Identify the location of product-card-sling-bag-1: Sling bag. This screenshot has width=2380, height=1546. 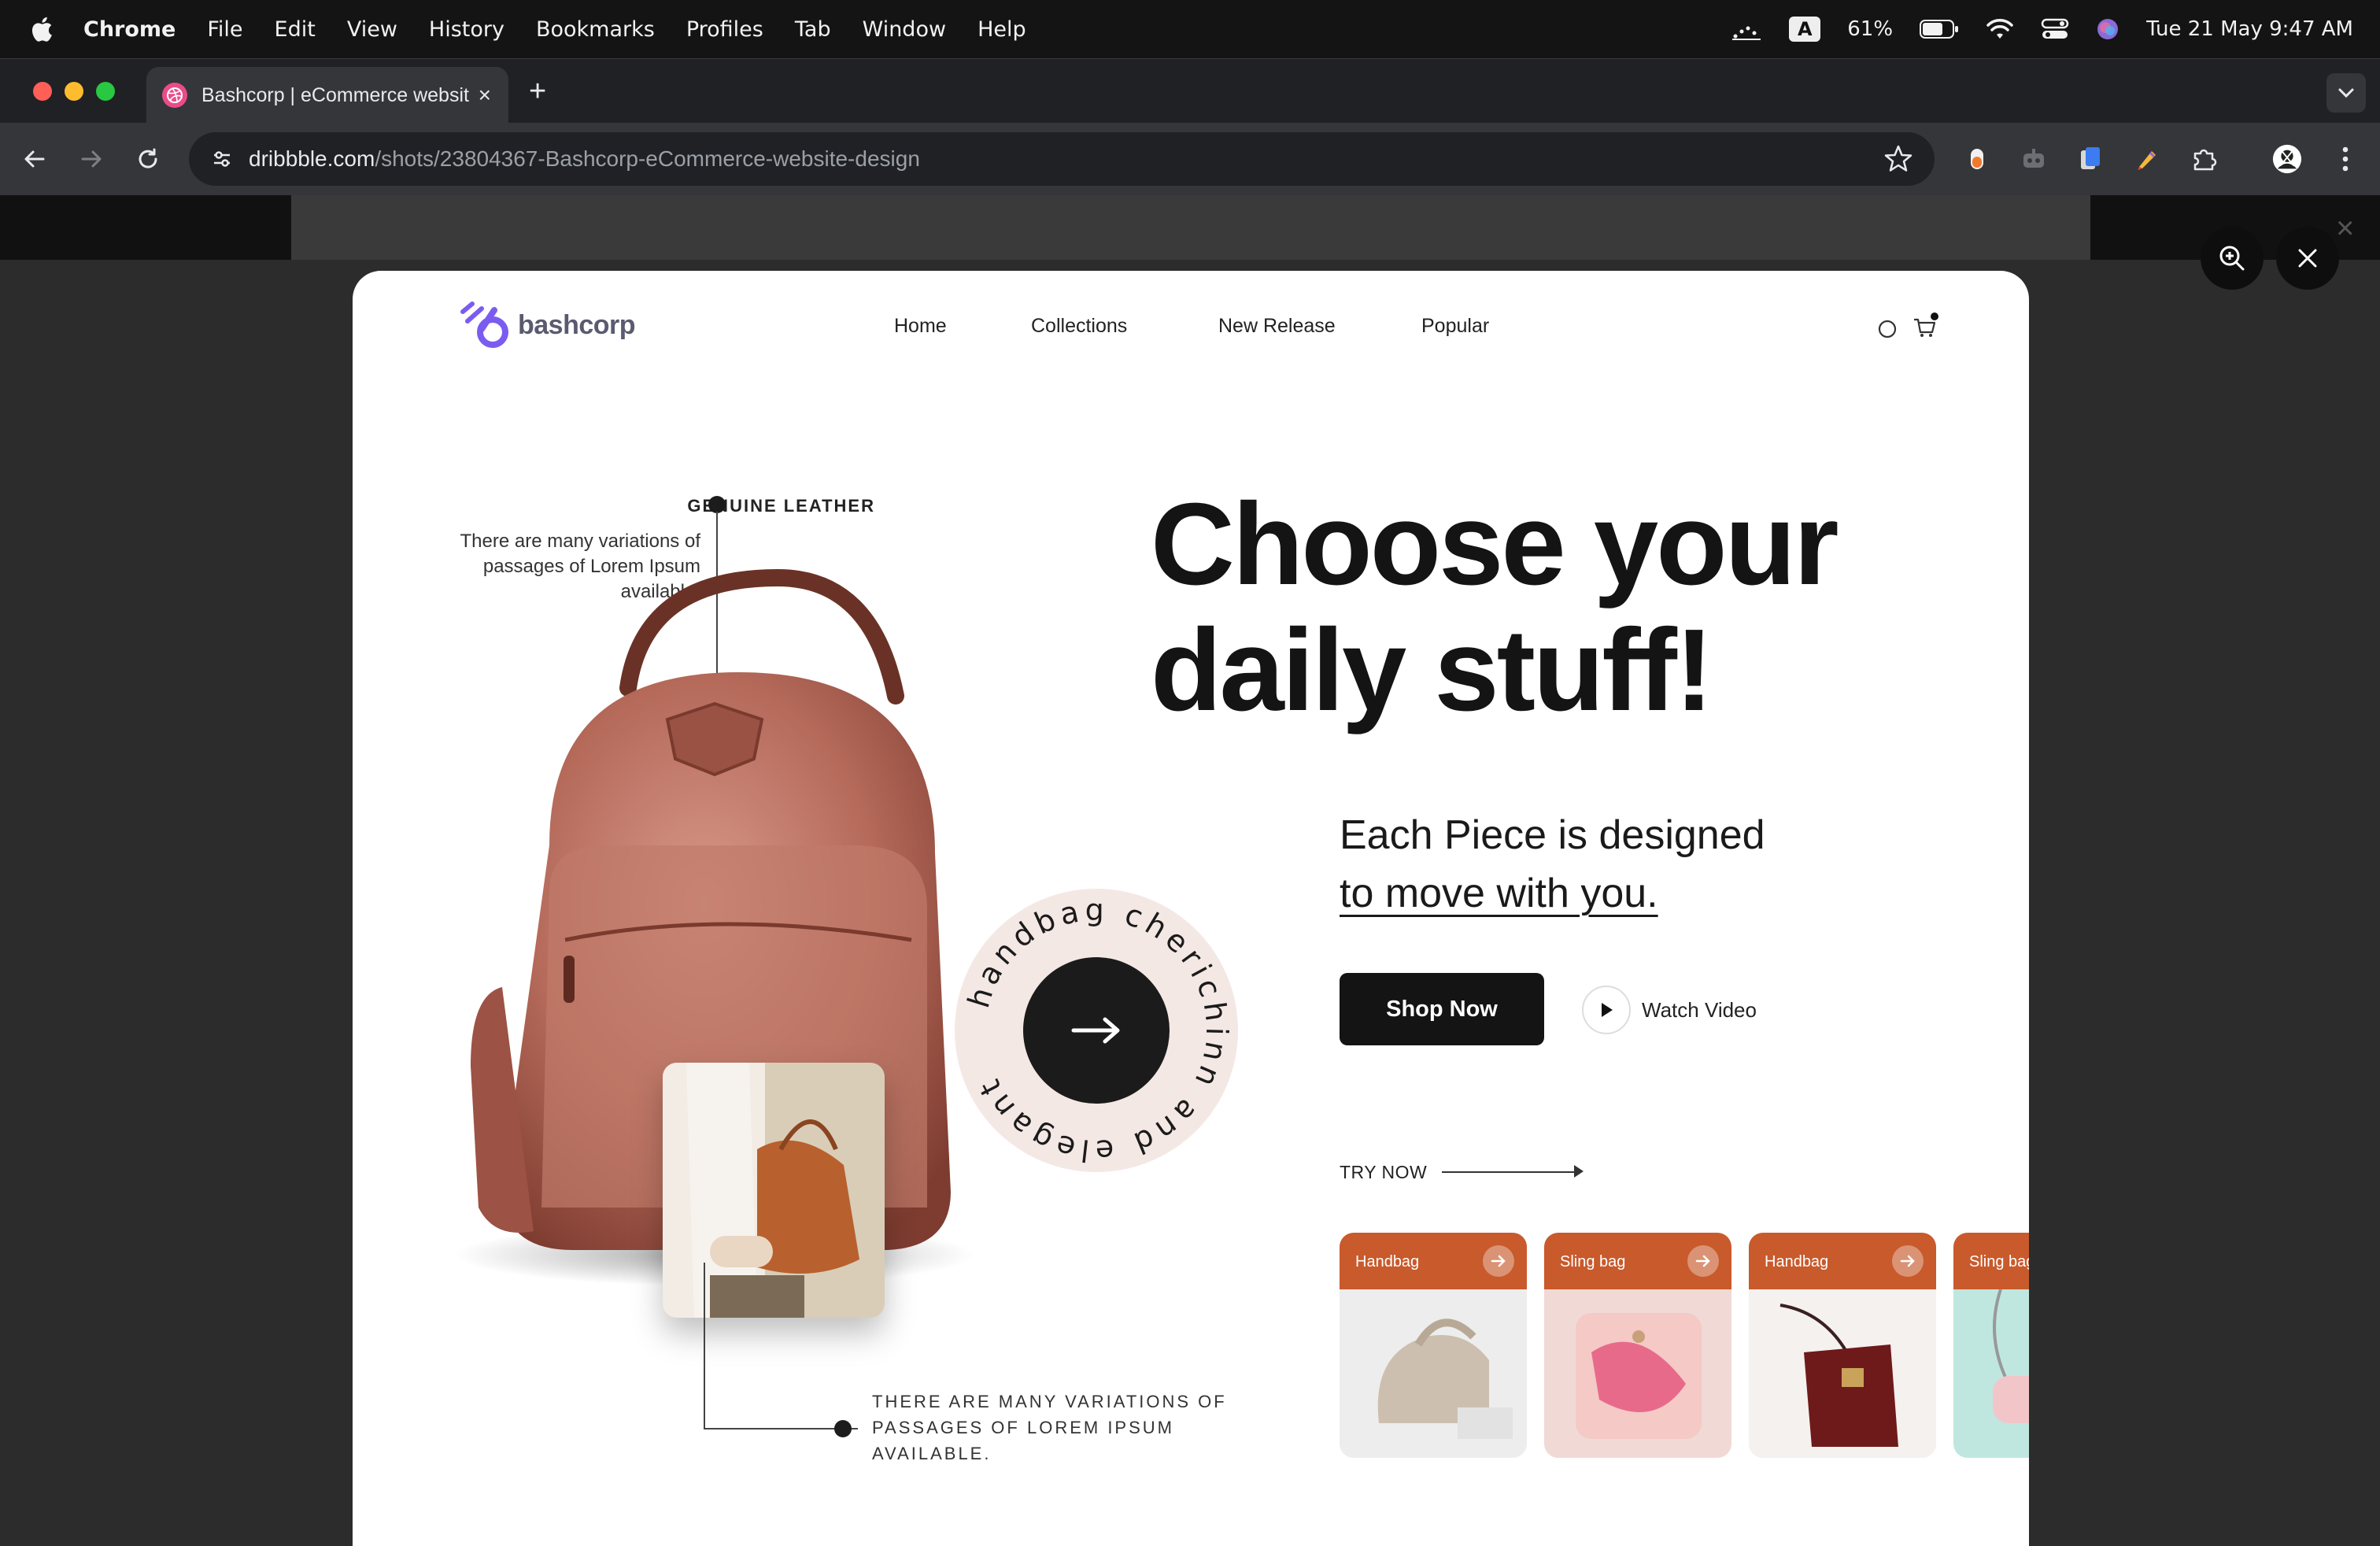
(1637, 1345).